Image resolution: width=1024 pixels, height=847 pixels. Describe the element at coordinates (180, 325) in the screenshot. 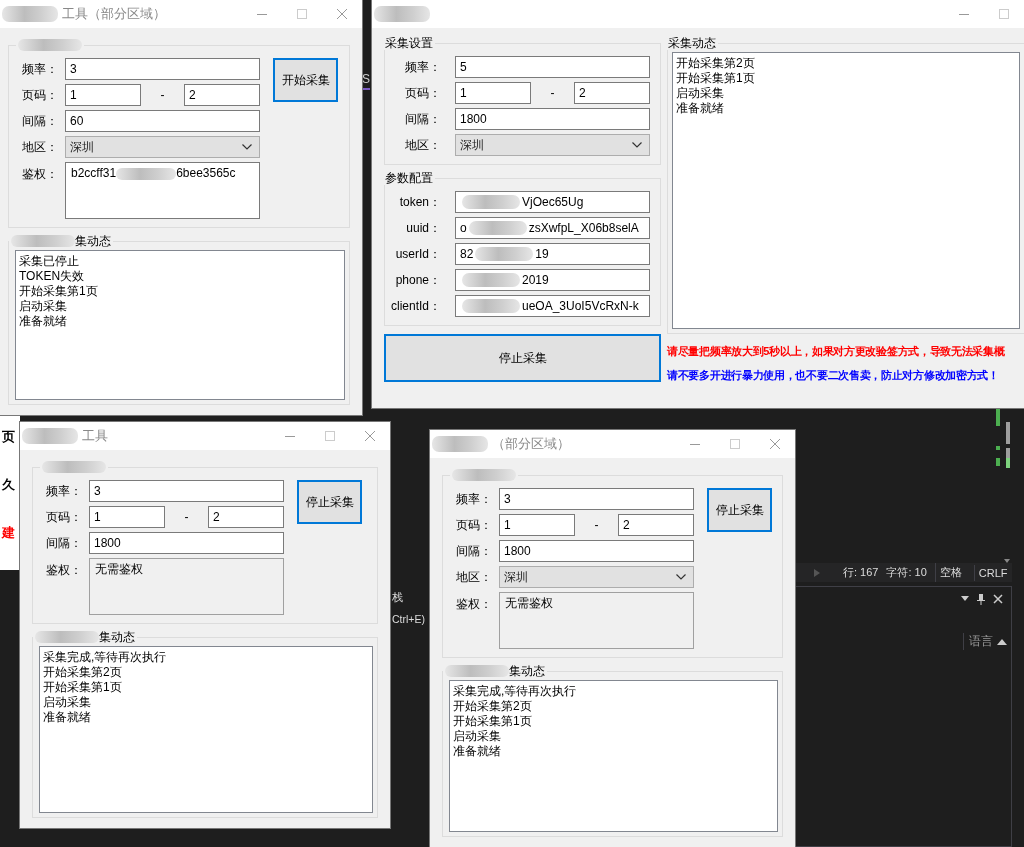

I see `log-list: 采集已停止 TOKEN失效 开始采集第1页 启动采集 准备就绪` at that location.